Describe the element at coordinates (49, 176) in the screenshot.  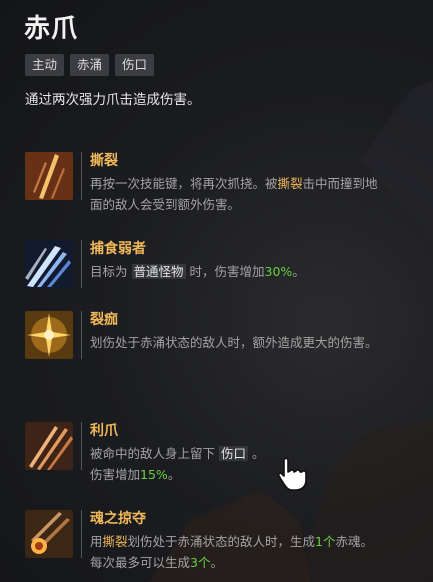
I see `claw-slash-icon` at that location.